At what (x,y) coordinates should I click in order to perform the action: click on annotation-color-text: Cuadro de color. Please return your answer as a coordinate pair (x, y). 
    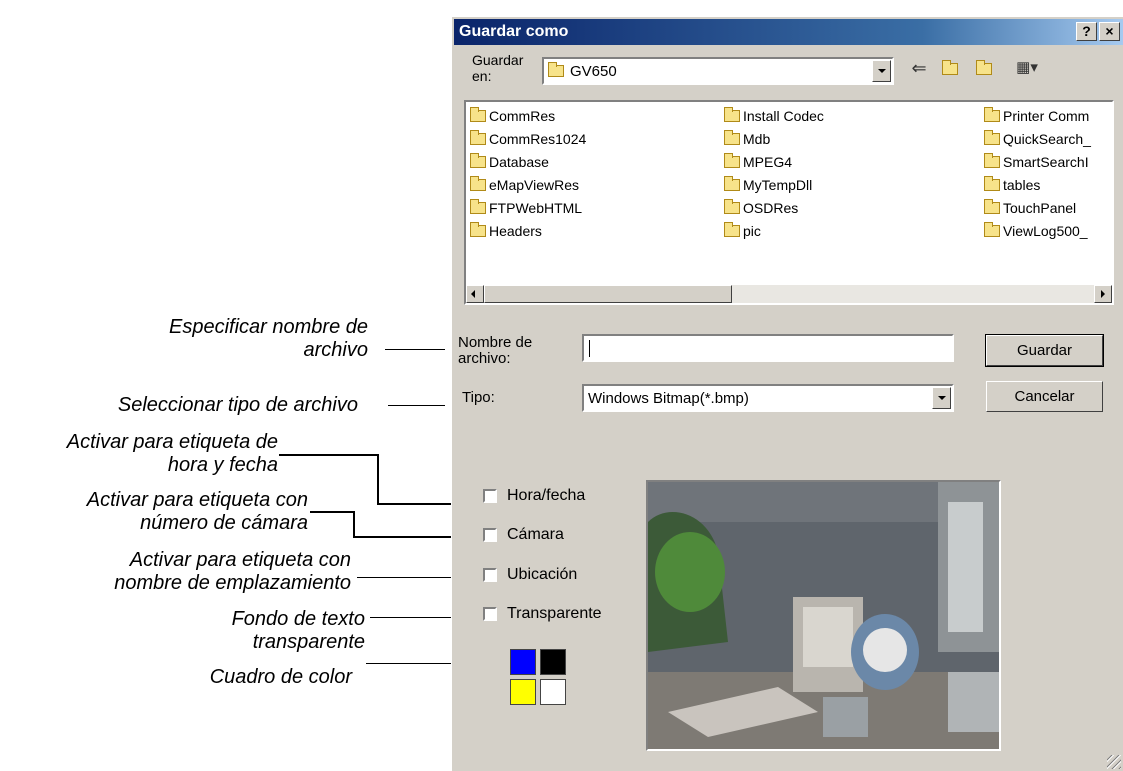
    Looking at the image, I should click on (280, 677).